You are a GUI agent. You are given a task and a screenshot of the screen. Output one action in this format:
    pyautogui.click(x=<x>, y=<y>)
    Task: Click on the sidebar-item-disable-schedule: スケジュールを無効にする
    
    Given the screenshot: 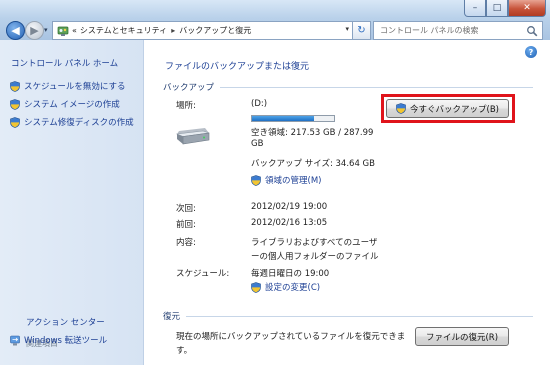 What is the action you would take?
    pyautogui.click(x=68, y=86)
    